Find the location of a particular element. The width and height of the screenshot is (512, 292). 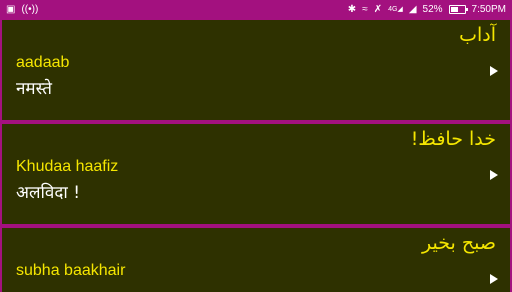

status-right: ✱ ≈ ✗ 4G◢ ◢ 52% 7:50PM is located at coordinates (427, 9).